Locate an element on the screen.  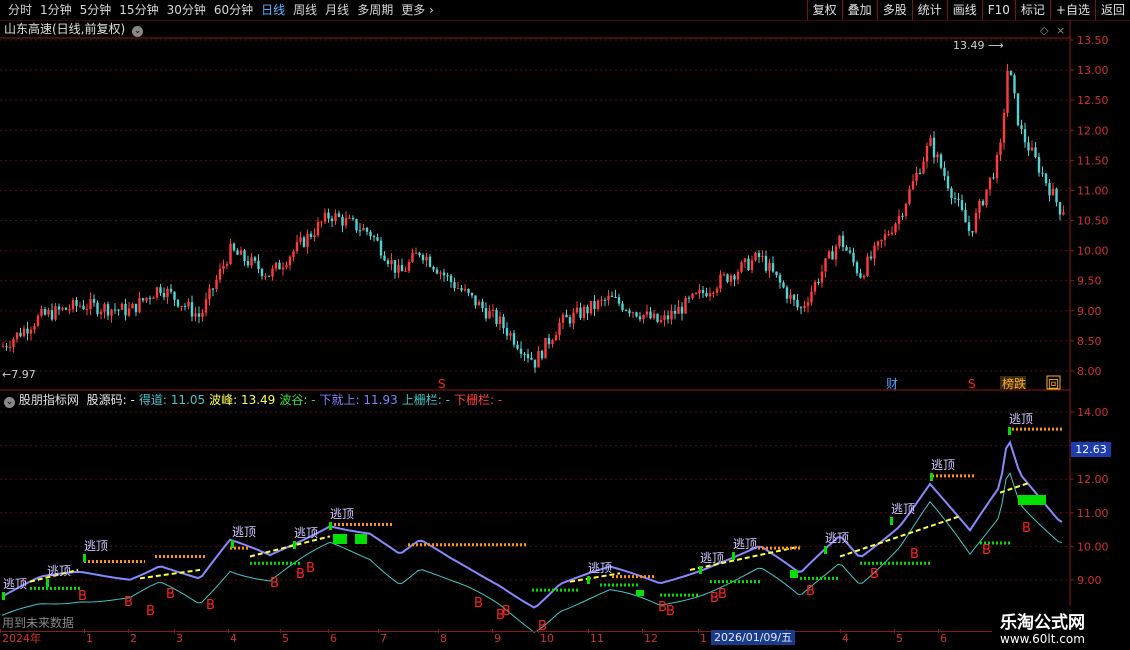
toolbar-button-6: 标记 is located at coordinates (1032, 10).